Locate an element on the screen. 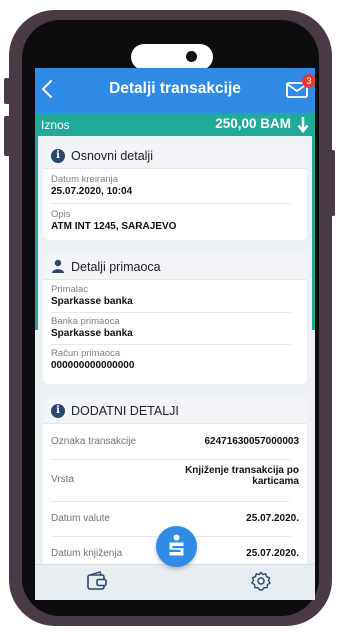 This screenshot has width=339, height=634. field-value: ATM INT 1245, SARAJEVO is located at coordinates (114, 226).